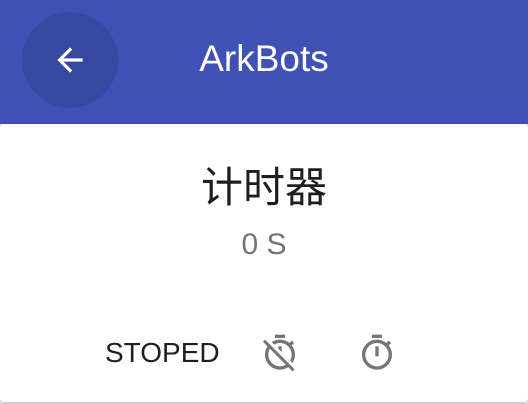  Describe the element at coordinates (264, 58) in the screenshot. I see `app-title: ArkBots` at that location.